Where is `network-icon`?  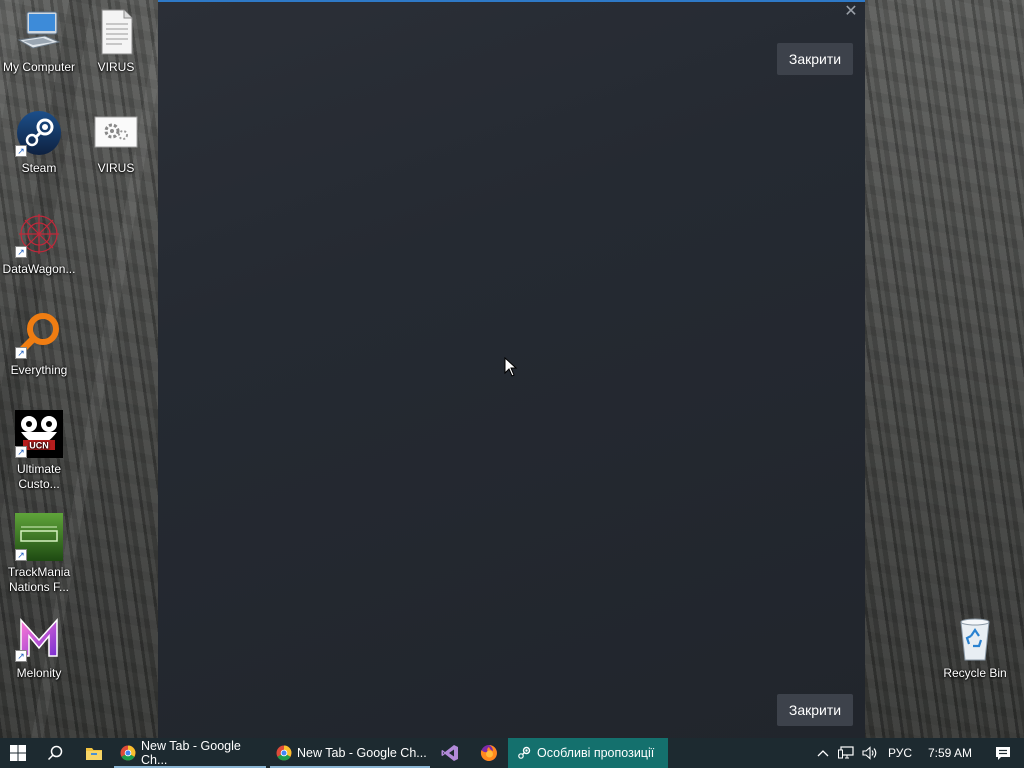
network-icon is located at coordinates (846, 752).